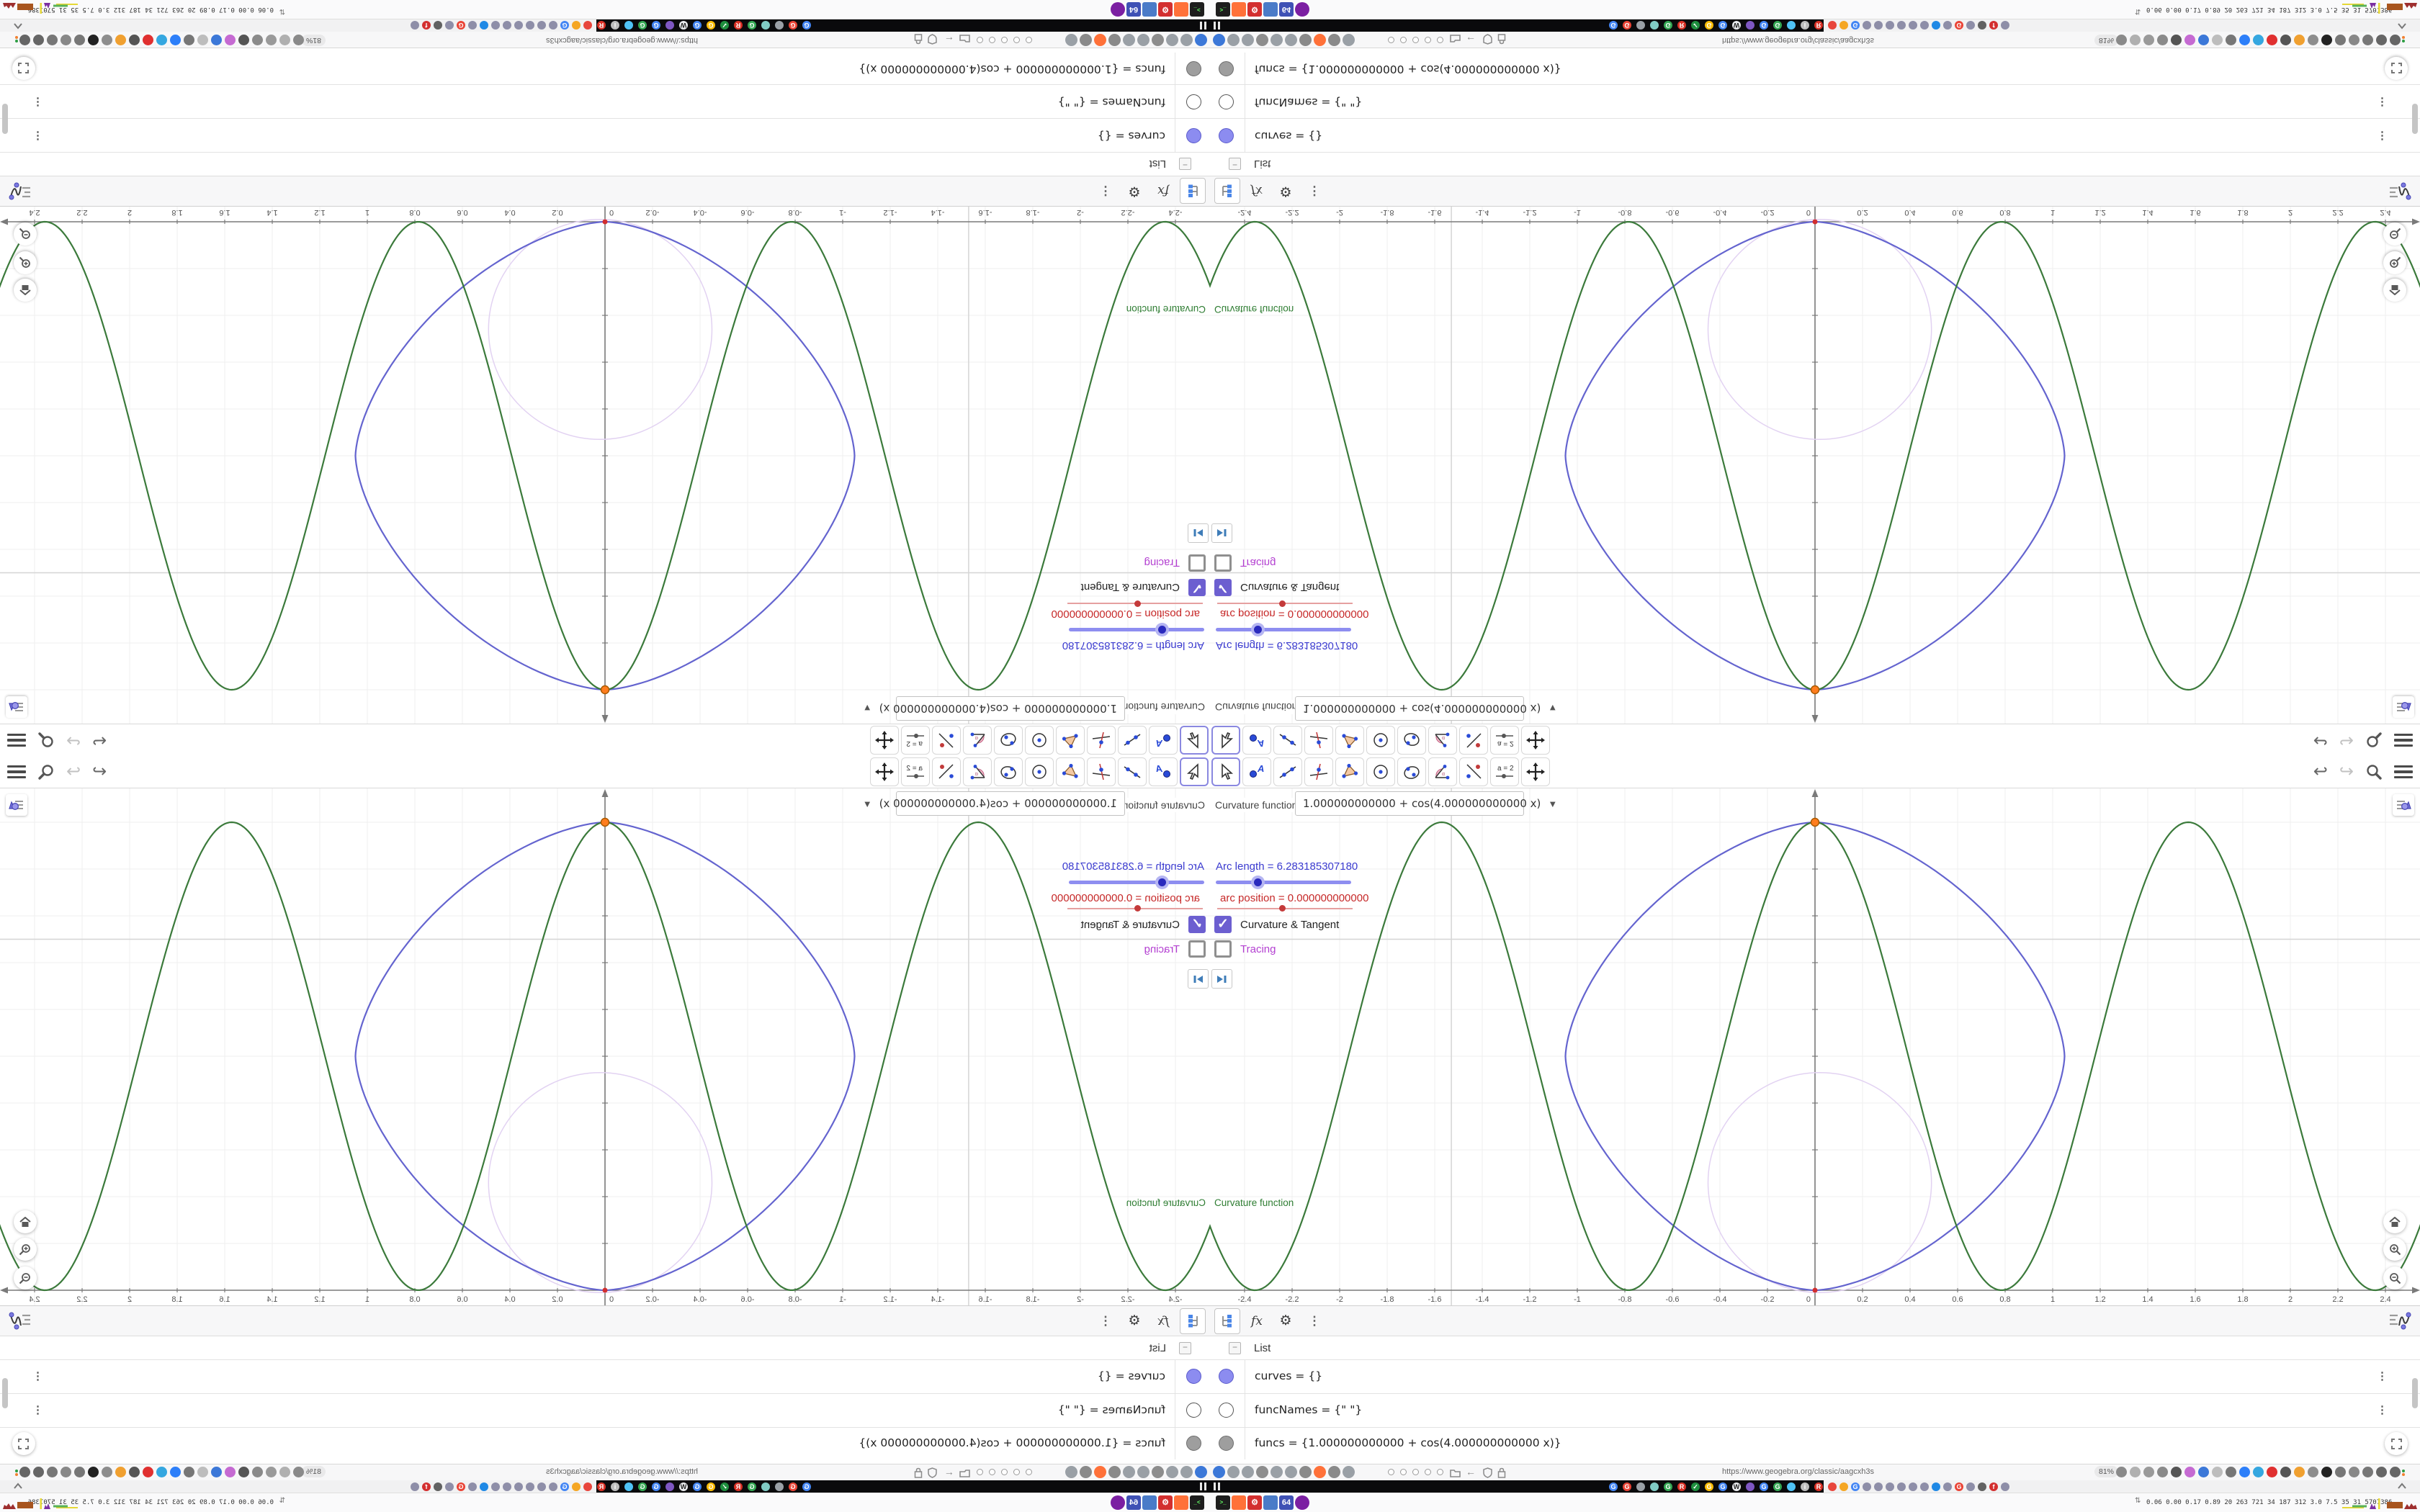 The image size is (2420, 1512). I want to click on tool-move-view-button, so click(1535, 771).